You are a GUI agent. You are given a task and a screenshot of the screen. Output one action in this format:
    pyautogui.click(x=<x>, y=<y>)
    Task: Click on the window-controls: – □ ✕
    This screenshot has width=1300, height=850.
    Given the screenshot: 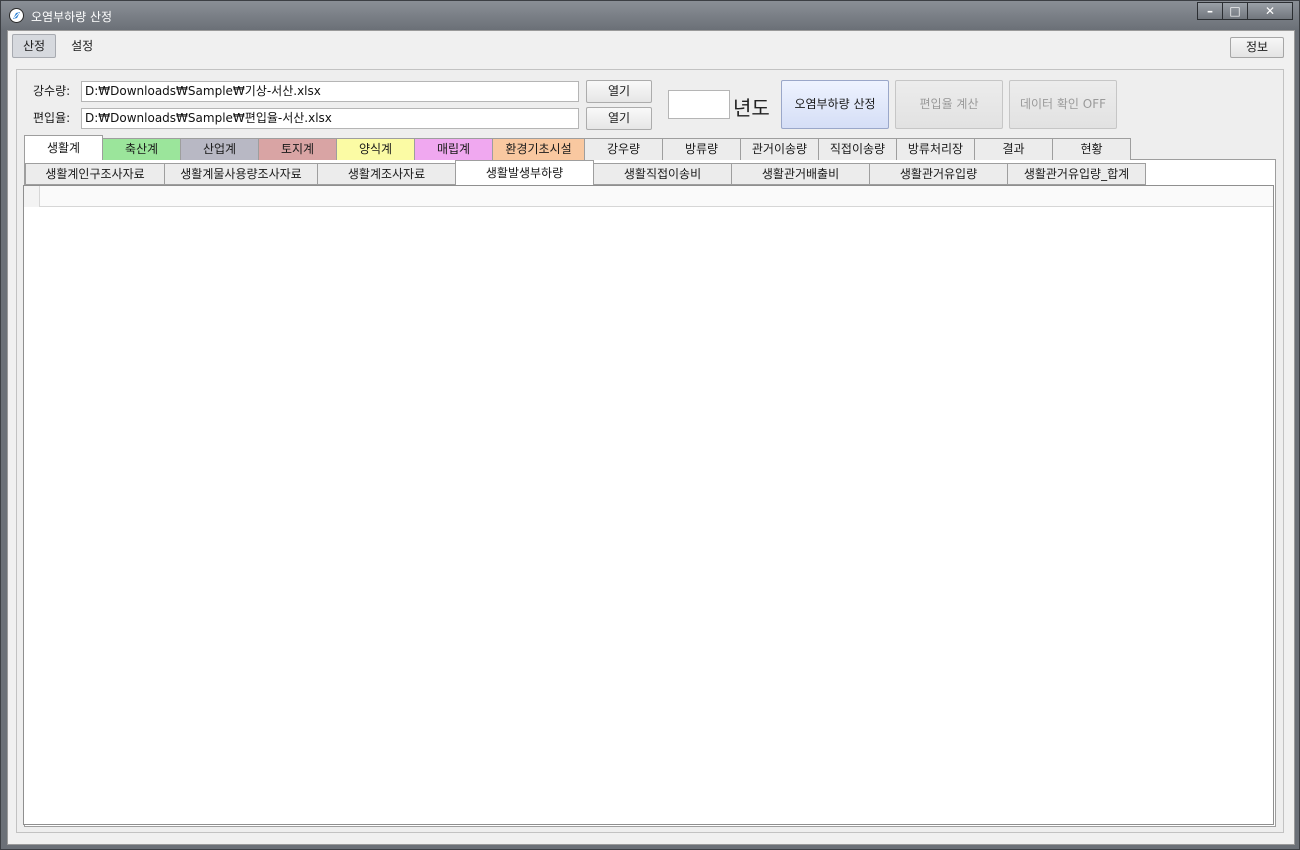 What is the action you would take?
    pyautogui.click(x=1245, y=11)
    